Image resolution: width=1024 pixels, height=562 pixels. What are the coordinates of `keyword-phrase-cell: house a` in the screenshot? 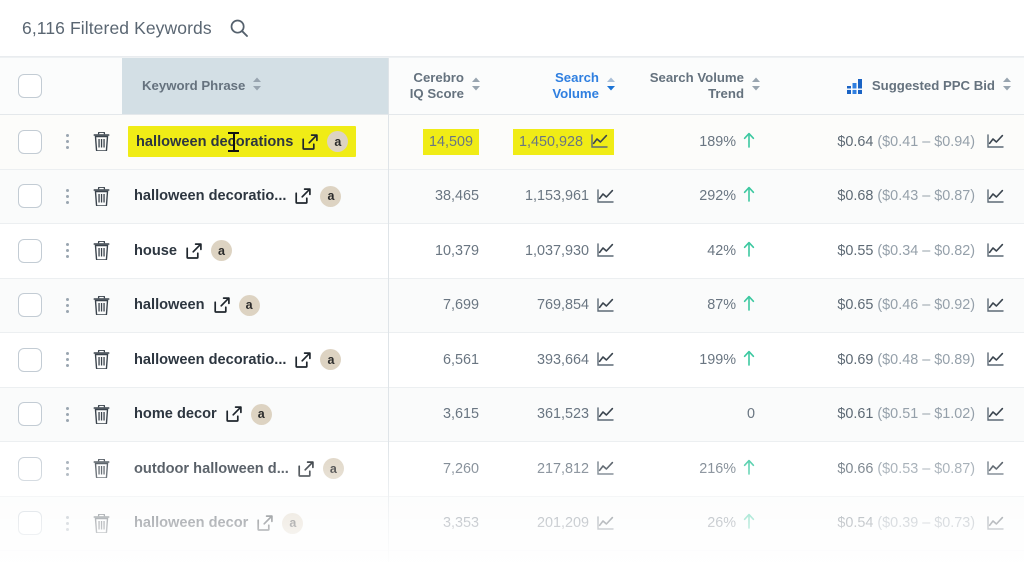 It's located at (255, 251).